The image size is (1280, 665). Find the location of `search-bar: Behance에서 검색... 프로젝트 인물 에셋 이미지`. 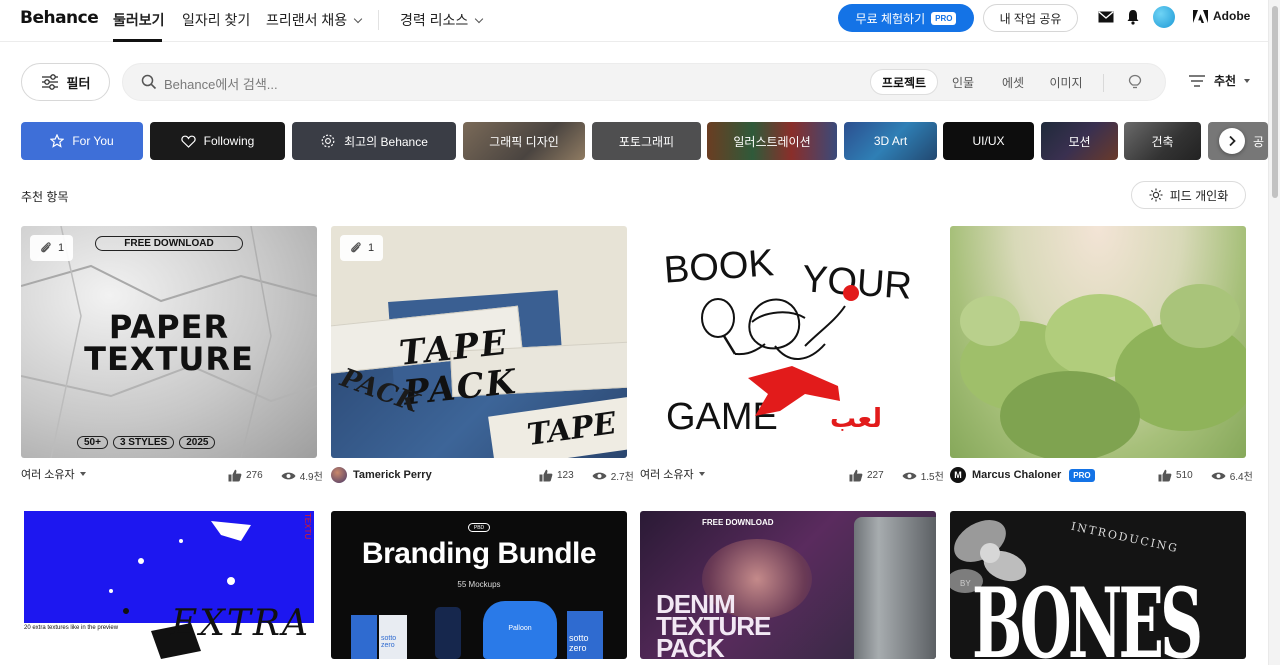

search-bar: Behance에서 검색... 프로젝트 인물 에셋 이미지 is located at coordinates (644, 82).